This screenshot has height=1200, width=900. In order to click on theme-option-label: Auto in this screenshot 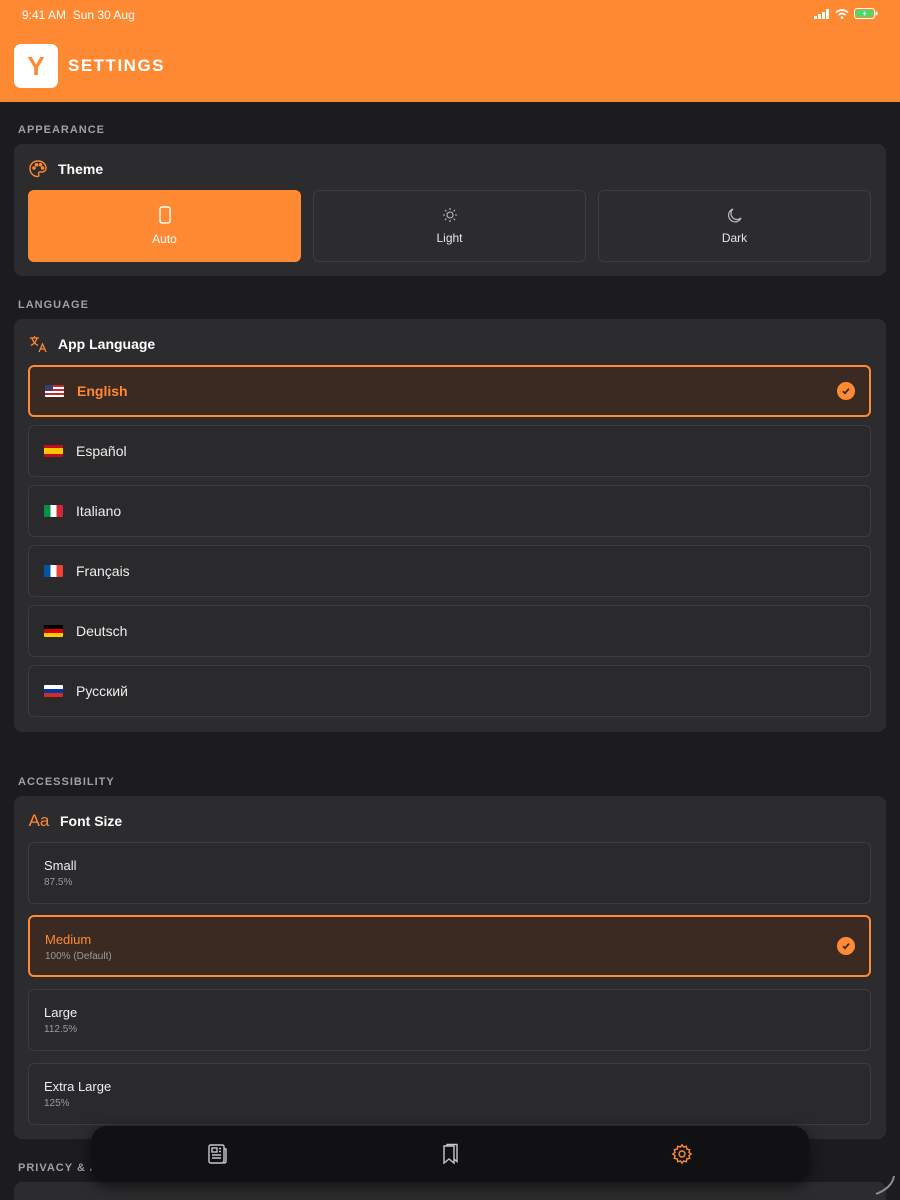, I will do `click(164, 239)`.